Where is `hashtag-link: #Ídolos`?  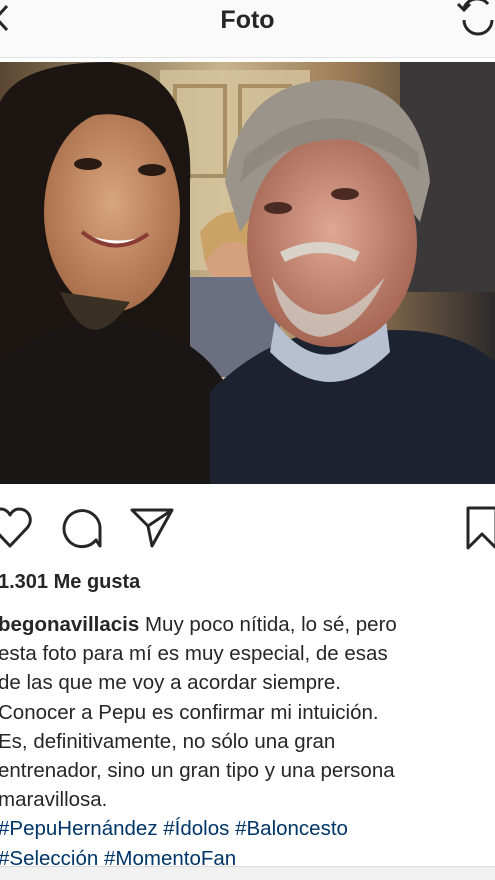 hashtag-link: #Ídolos is located at coordinates (196, 828).